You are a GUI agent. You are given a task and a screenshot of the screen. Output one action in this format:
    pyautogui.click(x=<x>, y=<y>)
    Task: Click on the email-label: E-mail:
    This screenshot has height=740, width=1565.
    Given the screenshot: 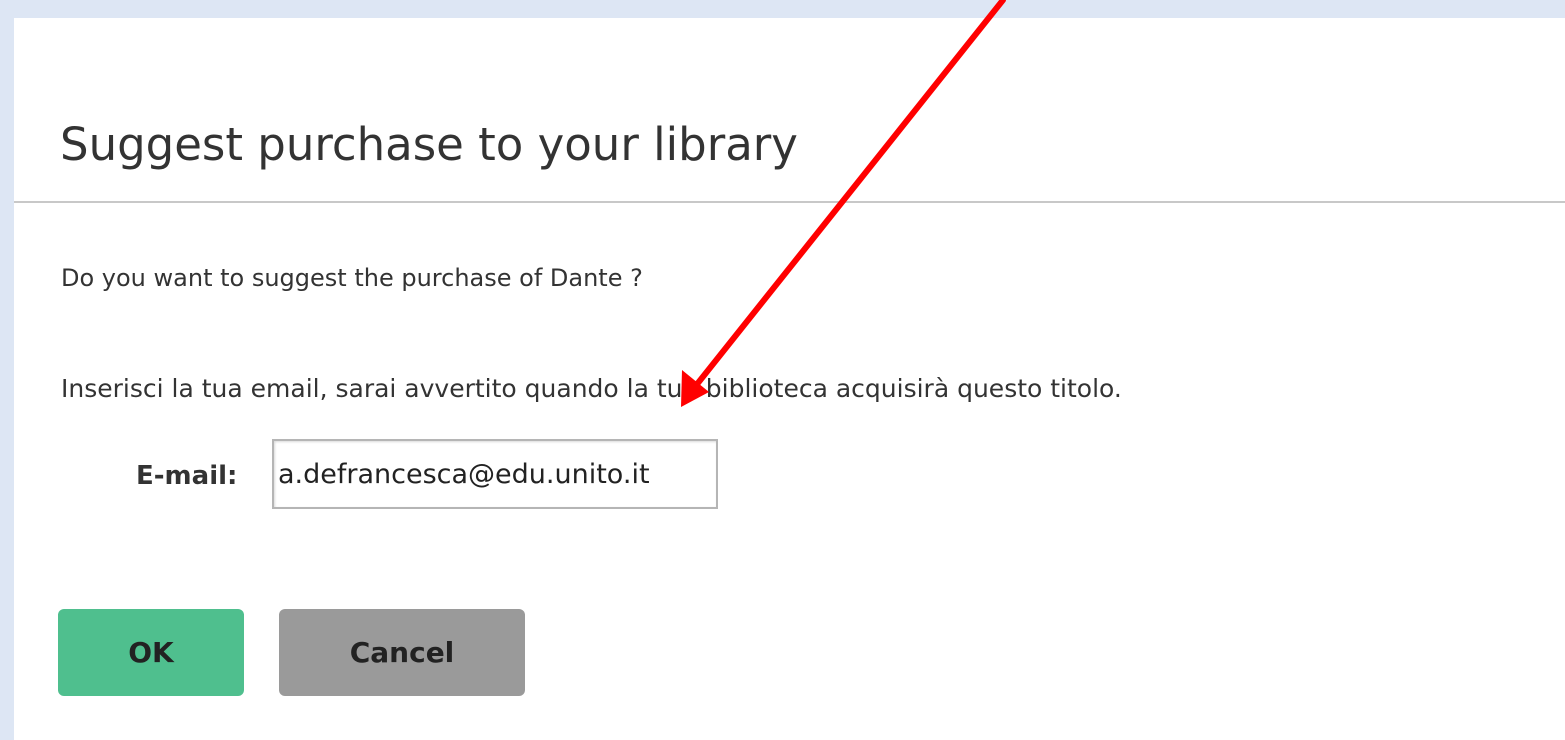 What is the action you would take?
    pyautogui.click(x=187, y=476)
    